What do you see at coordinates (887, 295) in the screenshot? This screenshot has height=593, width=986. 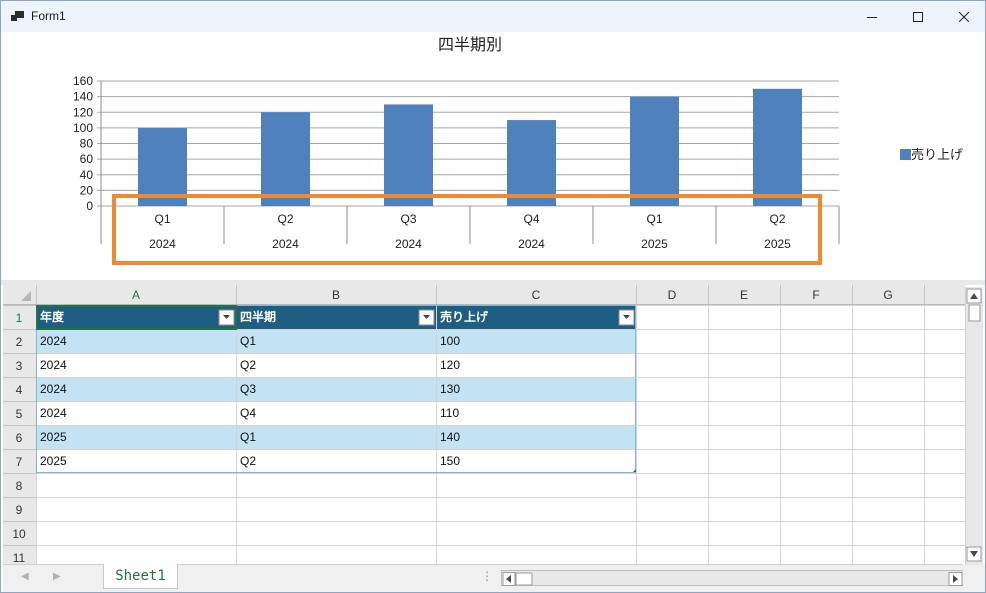 I see `column-header-g: G` at bounding box center [887, 295].